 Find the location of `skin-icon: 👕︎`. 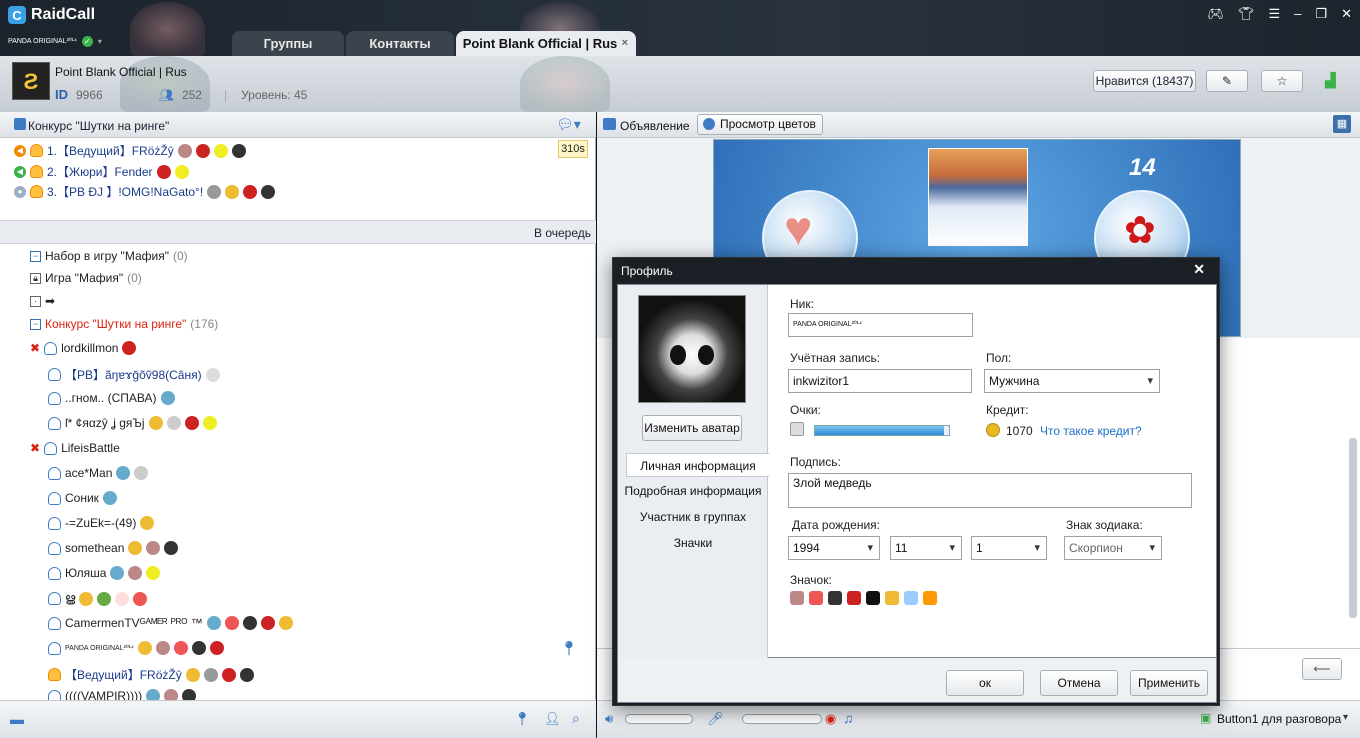

skin-icon: 👕︎ is located at coordinates (1246, 14).